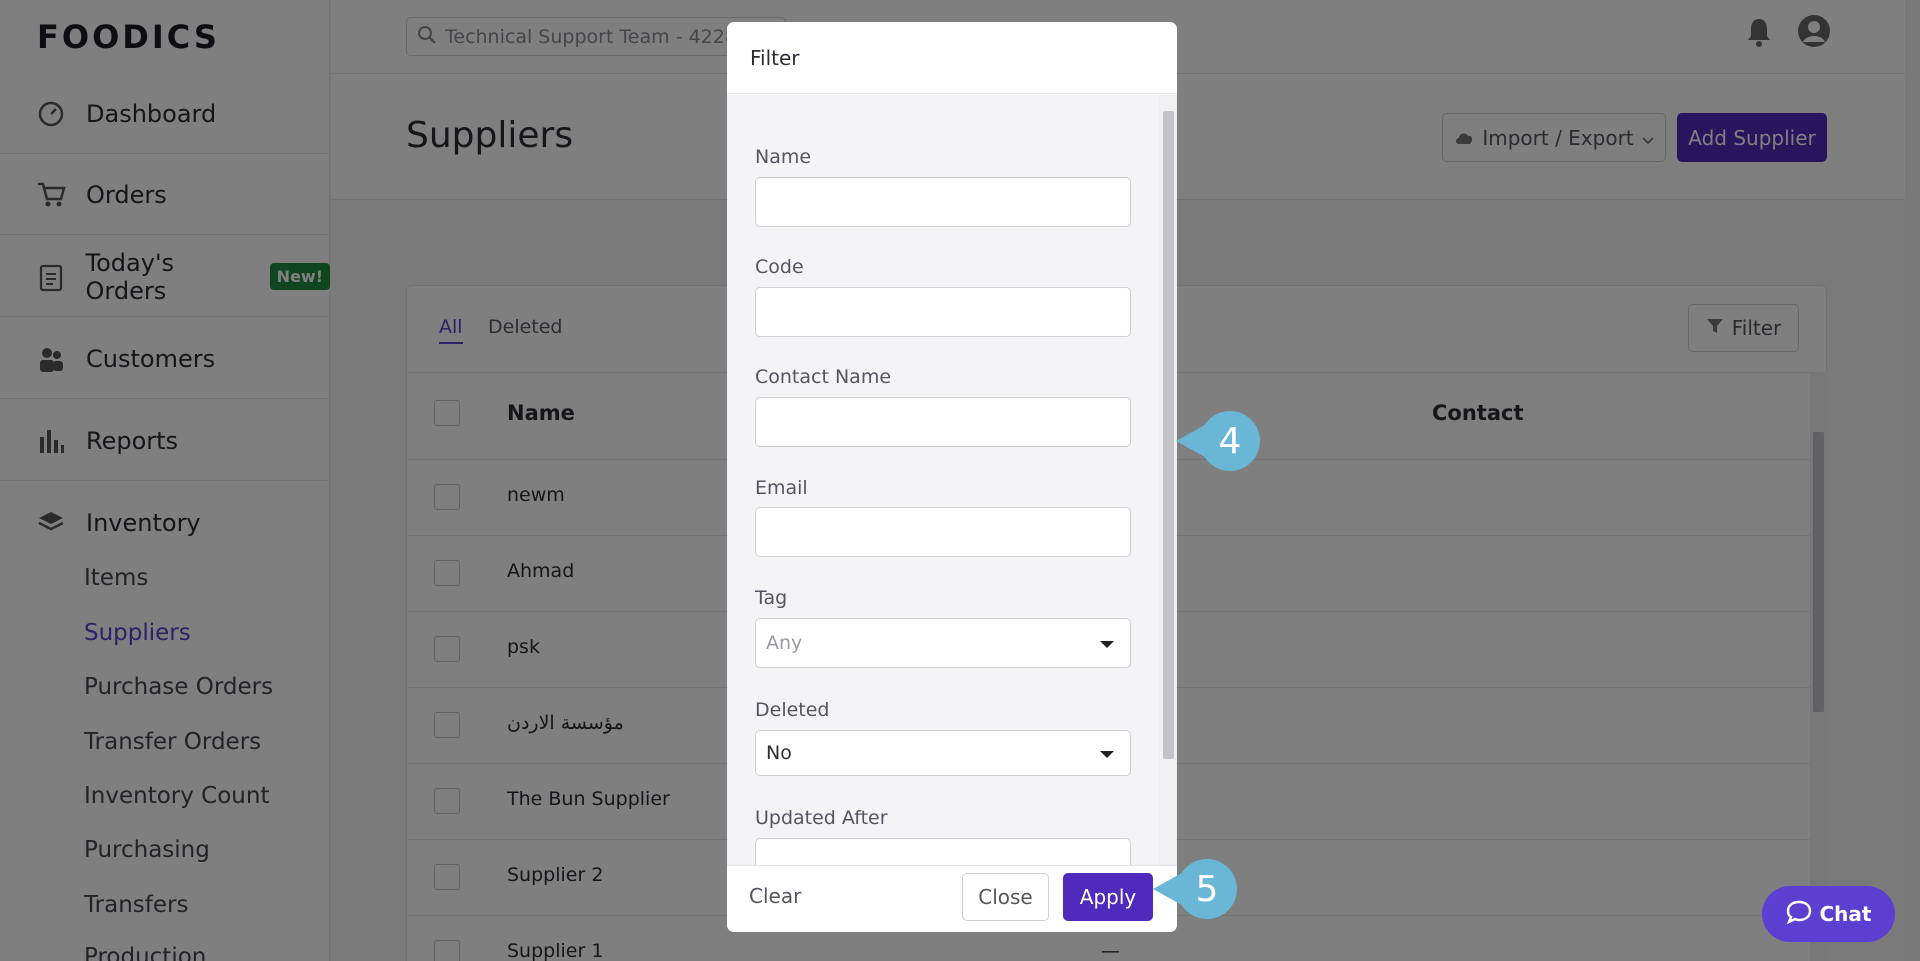 This screenshot has height=961, width=1920. I want to click on chat-bubble-icon, so click(1799, 914).